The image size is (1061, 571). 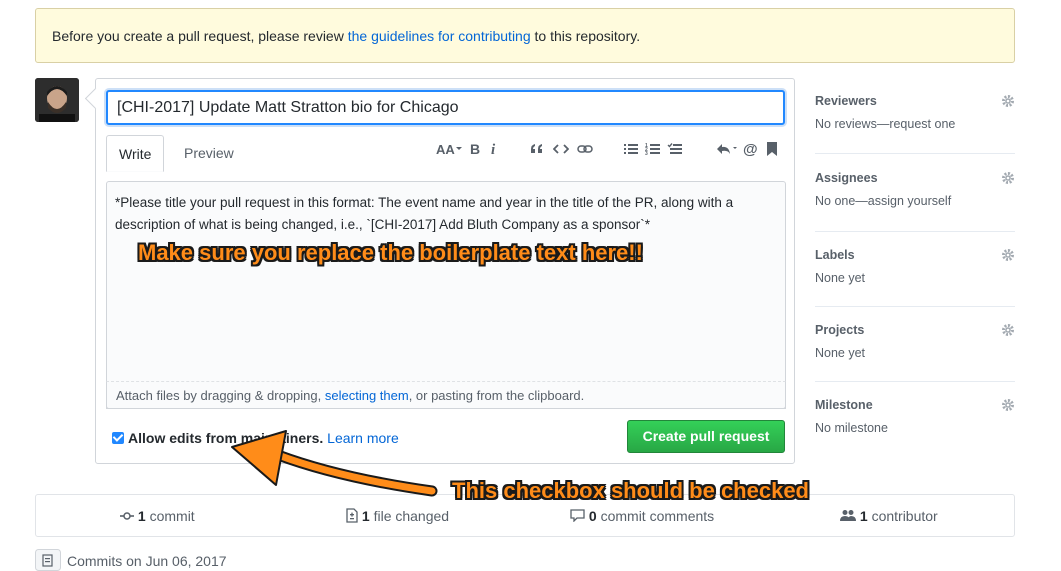 What do you see at coordinates (334, 463) in the screenshot?
I see `annotation-arrow` at bounding box center [334, 463].